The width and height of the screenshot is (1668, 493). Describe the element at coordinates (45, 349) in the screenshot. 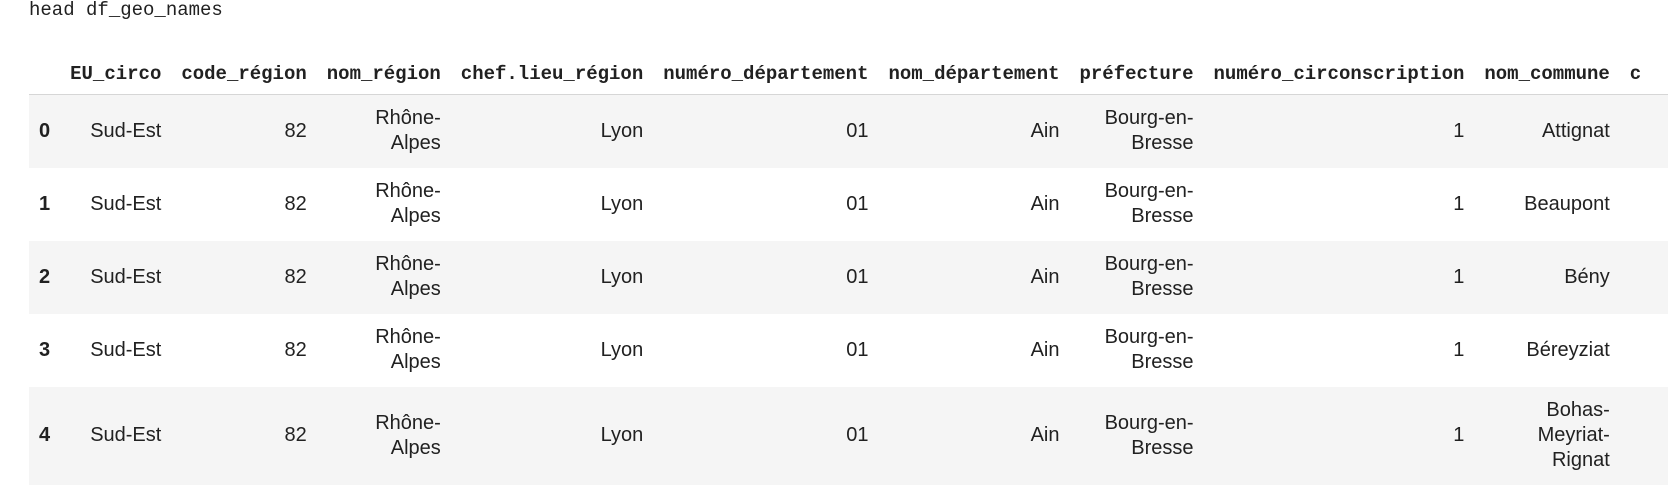

I see `row-index: 3` at that location.